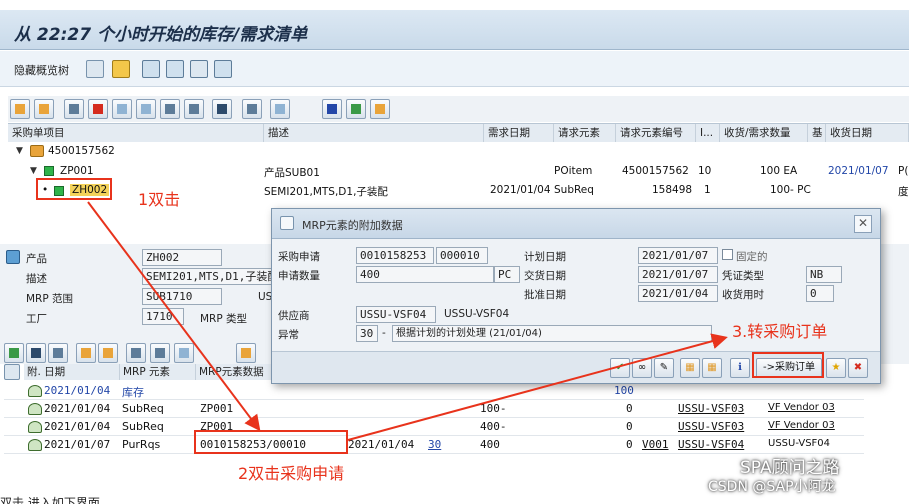 This screenshot has width=909, height=504. I want to click on row-description: 产品SUB01, so click(292, 173).